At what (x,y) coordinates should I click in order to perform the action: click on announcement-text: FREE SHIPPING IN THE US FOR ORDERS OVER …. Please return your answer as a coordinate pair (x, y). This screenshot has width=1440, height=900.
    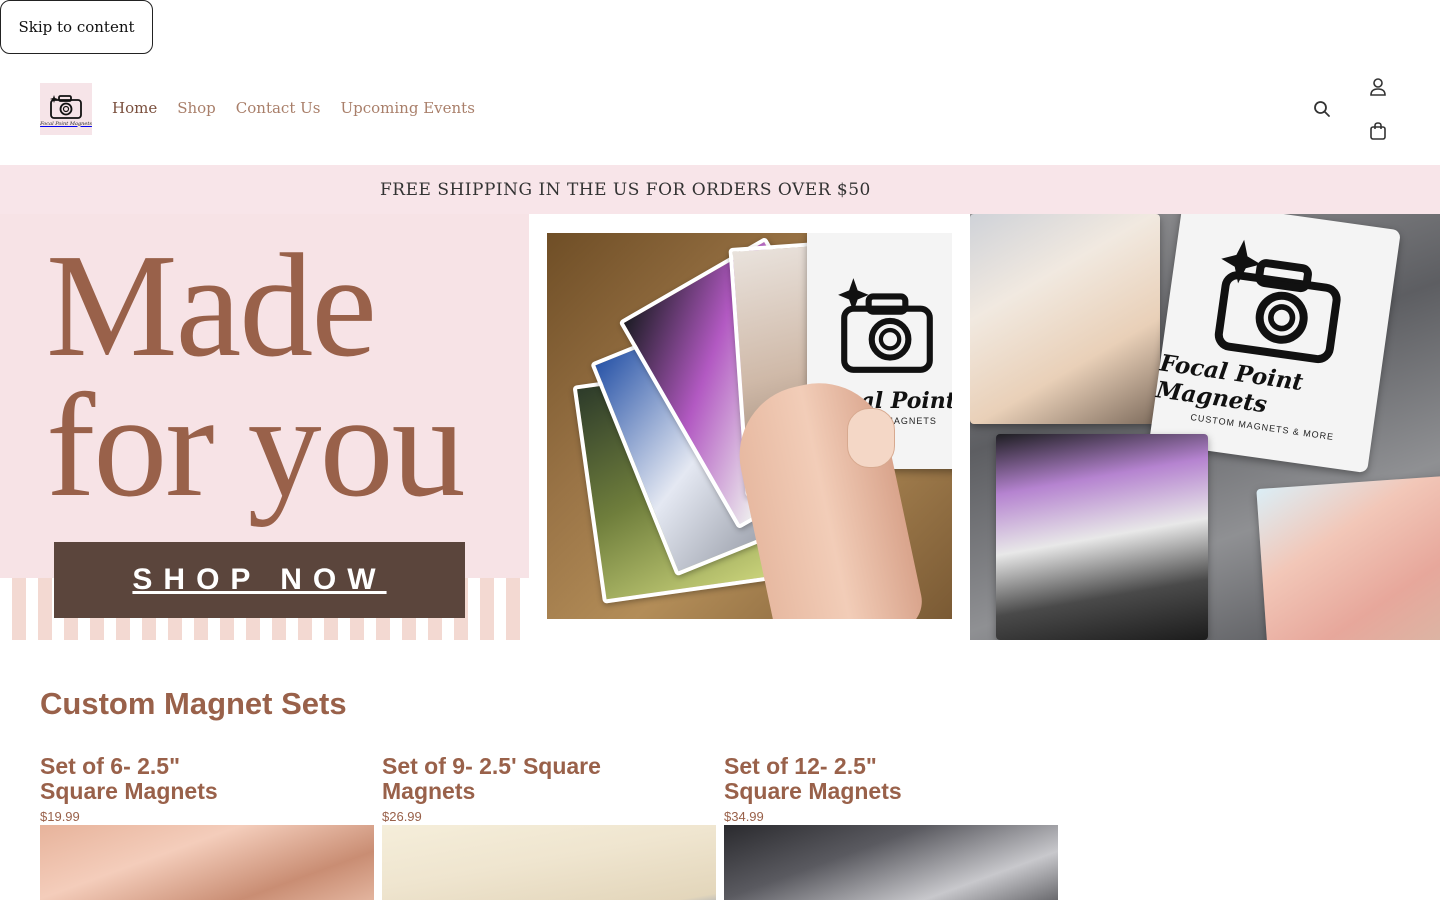
    Looking at the image, I should click on (625, 189).